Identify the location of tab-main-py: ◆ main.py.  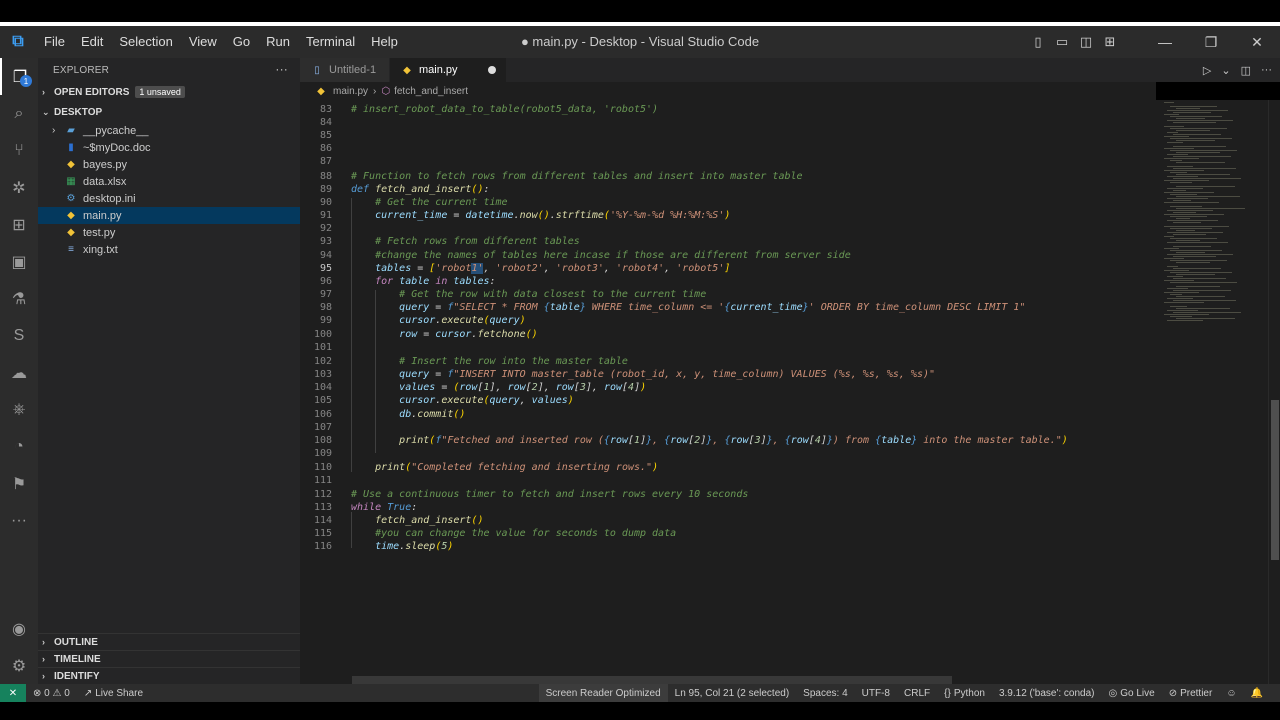
(448, 70).